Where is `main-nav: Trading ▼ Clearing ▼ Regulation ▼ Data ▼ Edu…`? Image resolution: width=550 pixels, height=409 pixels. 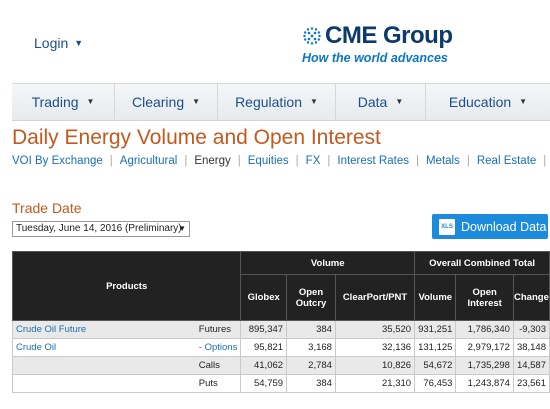 main-nav: Trading ▼ Clearing ▼ Regulation ▼ Data ▼ Edu… is located at coordinates (281, 102).